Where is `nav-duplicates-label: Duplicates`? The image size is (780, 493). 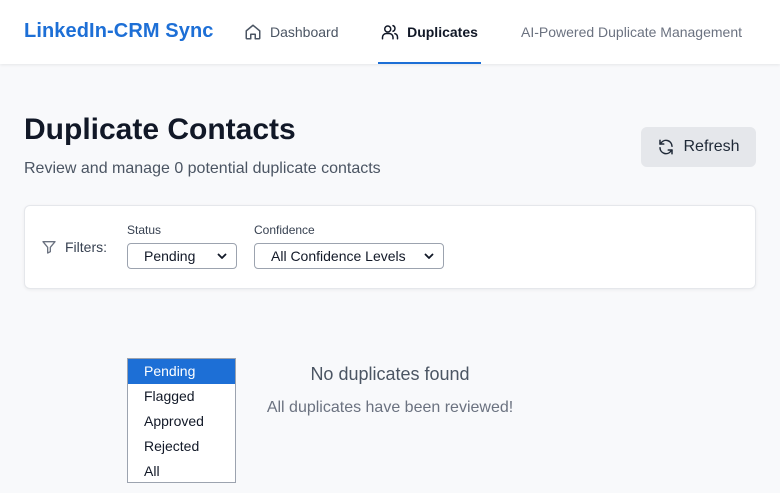 nav-duplicates-label: Duplicates is located at coordinates (442, 32).